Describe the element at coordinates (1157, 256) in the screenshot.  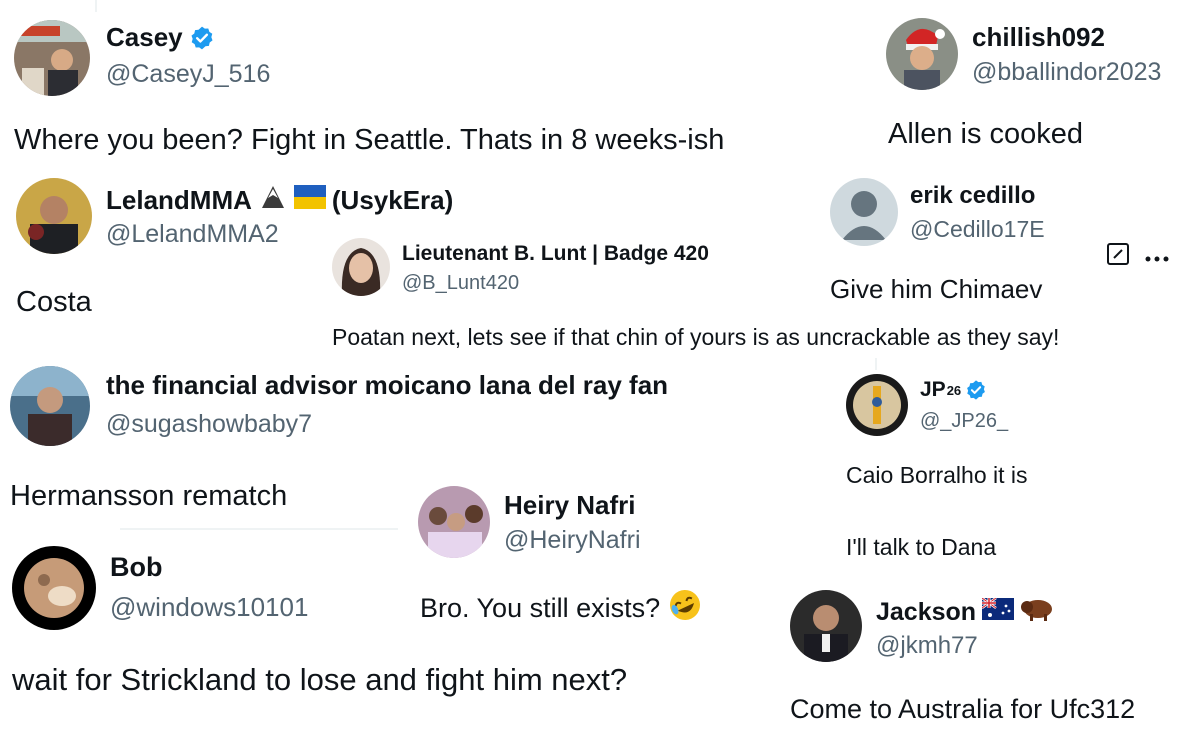
I see `more-options-icon` at that location.